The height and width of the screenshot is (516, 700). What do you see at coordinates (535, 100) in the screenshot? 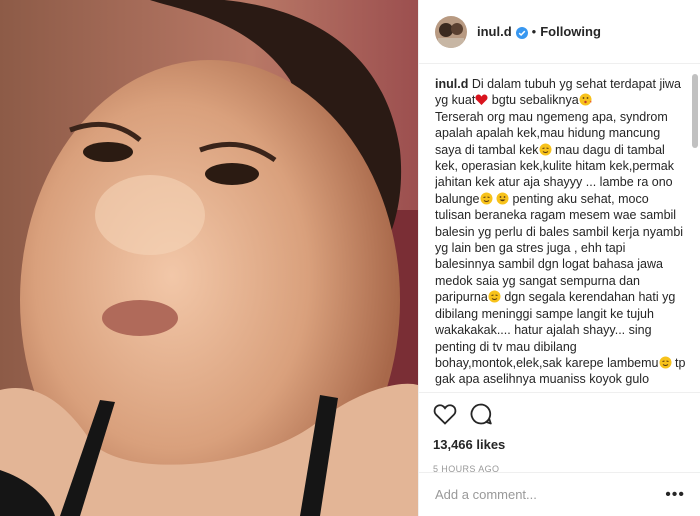
I see `caption-line: bgtu sebaliknya` at bounding box center [535, 100].